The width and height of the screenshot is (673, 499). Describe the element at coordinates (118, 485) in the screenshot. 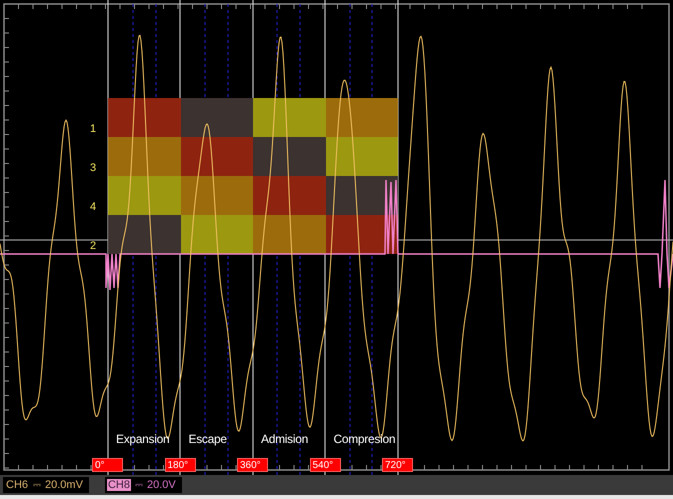

I see `channel-name: CH8` at that location.